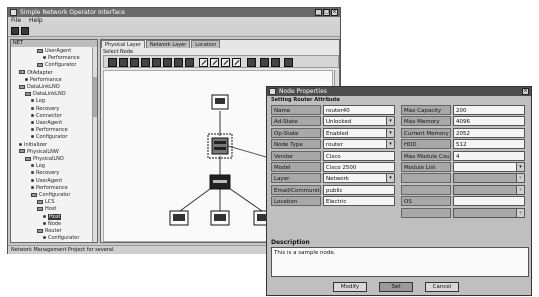 This screenshot has height=297, width=539. I want to click on server-tool-icon, so click(167, 62).